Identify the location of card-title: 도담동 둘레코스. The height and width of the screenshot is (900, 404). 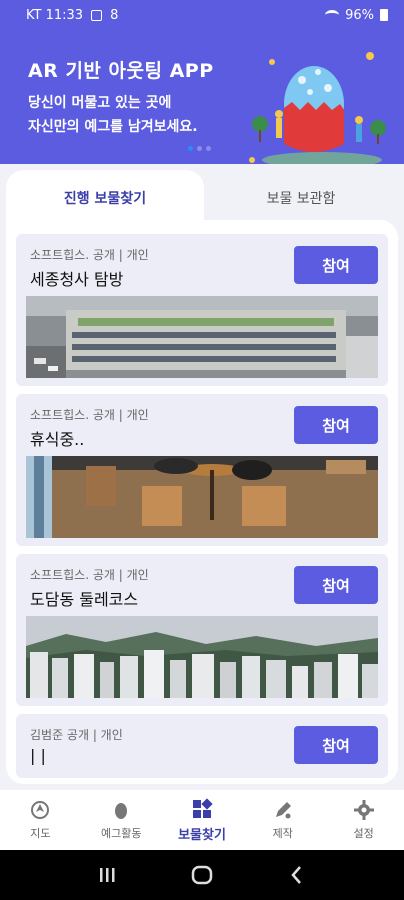
(84, 599).